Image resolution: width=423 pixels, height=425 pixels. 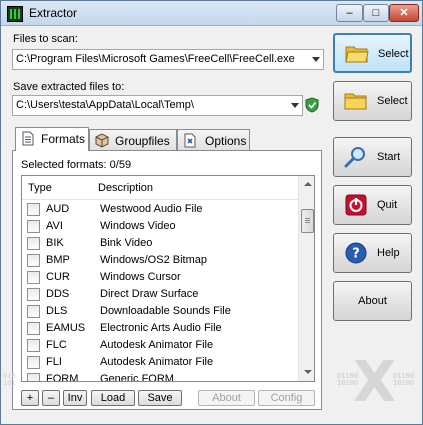 What do you see at coordinates (105, 105) in the screenshot?
I see `save-to-value: C:\Users\testa\AppData\Local\Temp\` at bounding box center [105, 105].